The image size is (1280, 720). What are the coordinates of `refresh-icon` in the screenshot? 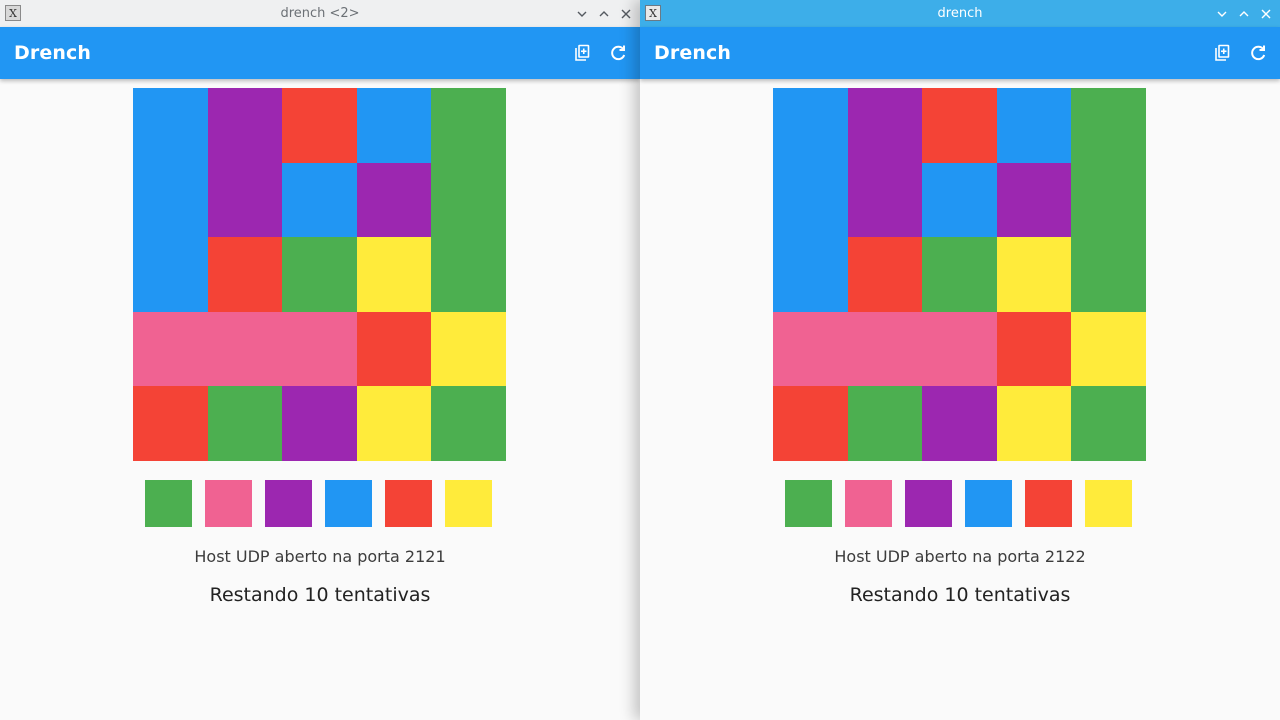 It's located at (1258, 53).